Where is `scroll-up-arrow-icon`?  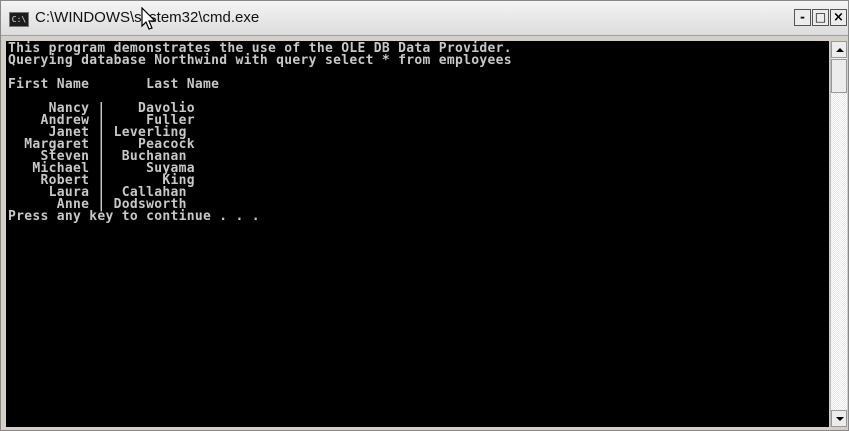 scroll-up-arrow-icon is located at coordinates (840, 50).